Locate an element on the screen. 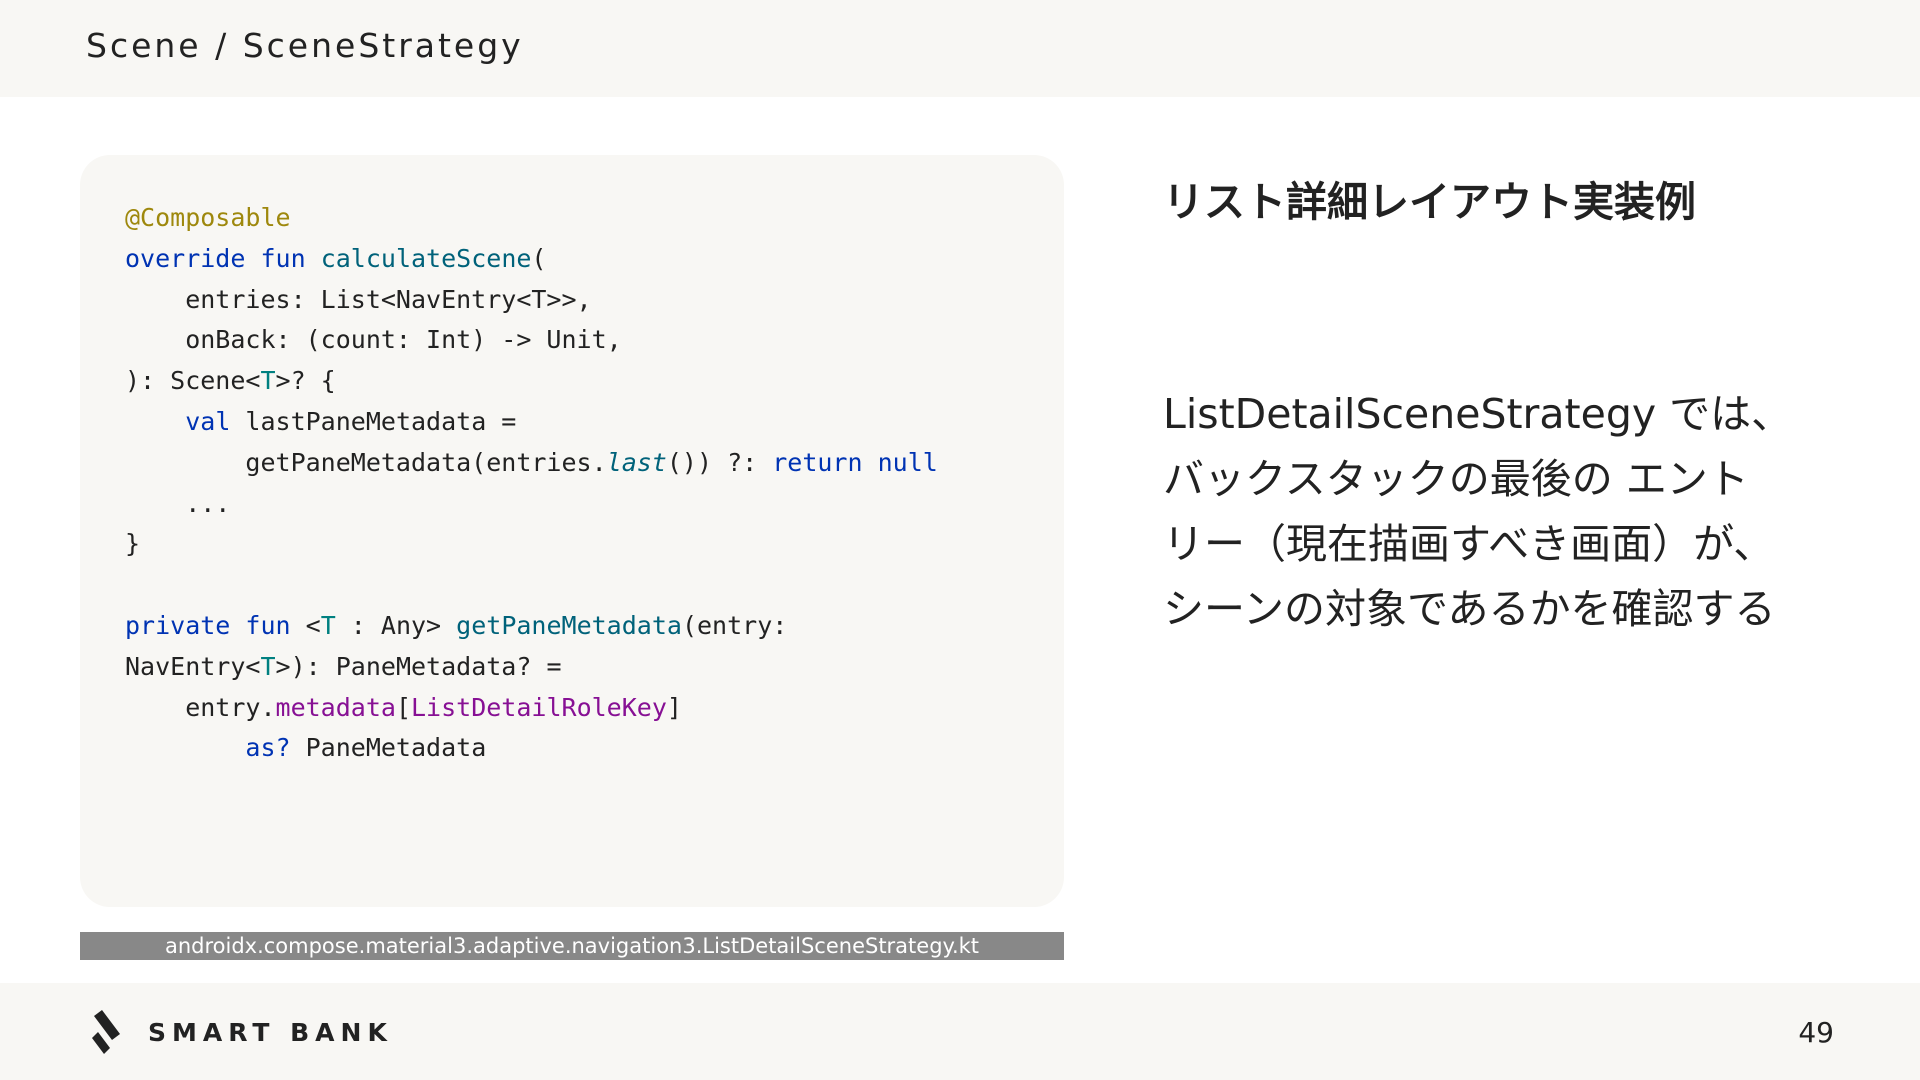 The image size is (1920, 1080). description-line: バックスタックの最後の エント is located at coordinates (1456, 479).